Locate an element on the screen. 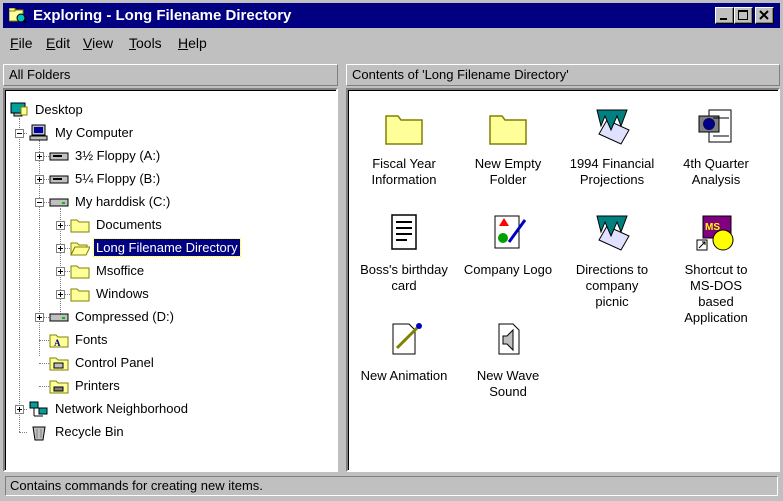 Image resolution: width=783 pixels, height=501 pixels. file-item-new-wave-sound: New Wave Sound is located at coordinates (508, 359).